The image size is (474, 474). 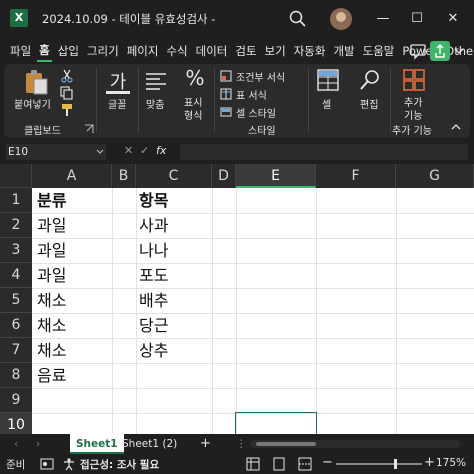 I want to click on enter-icon: ✓, so click(x=144, y=150).